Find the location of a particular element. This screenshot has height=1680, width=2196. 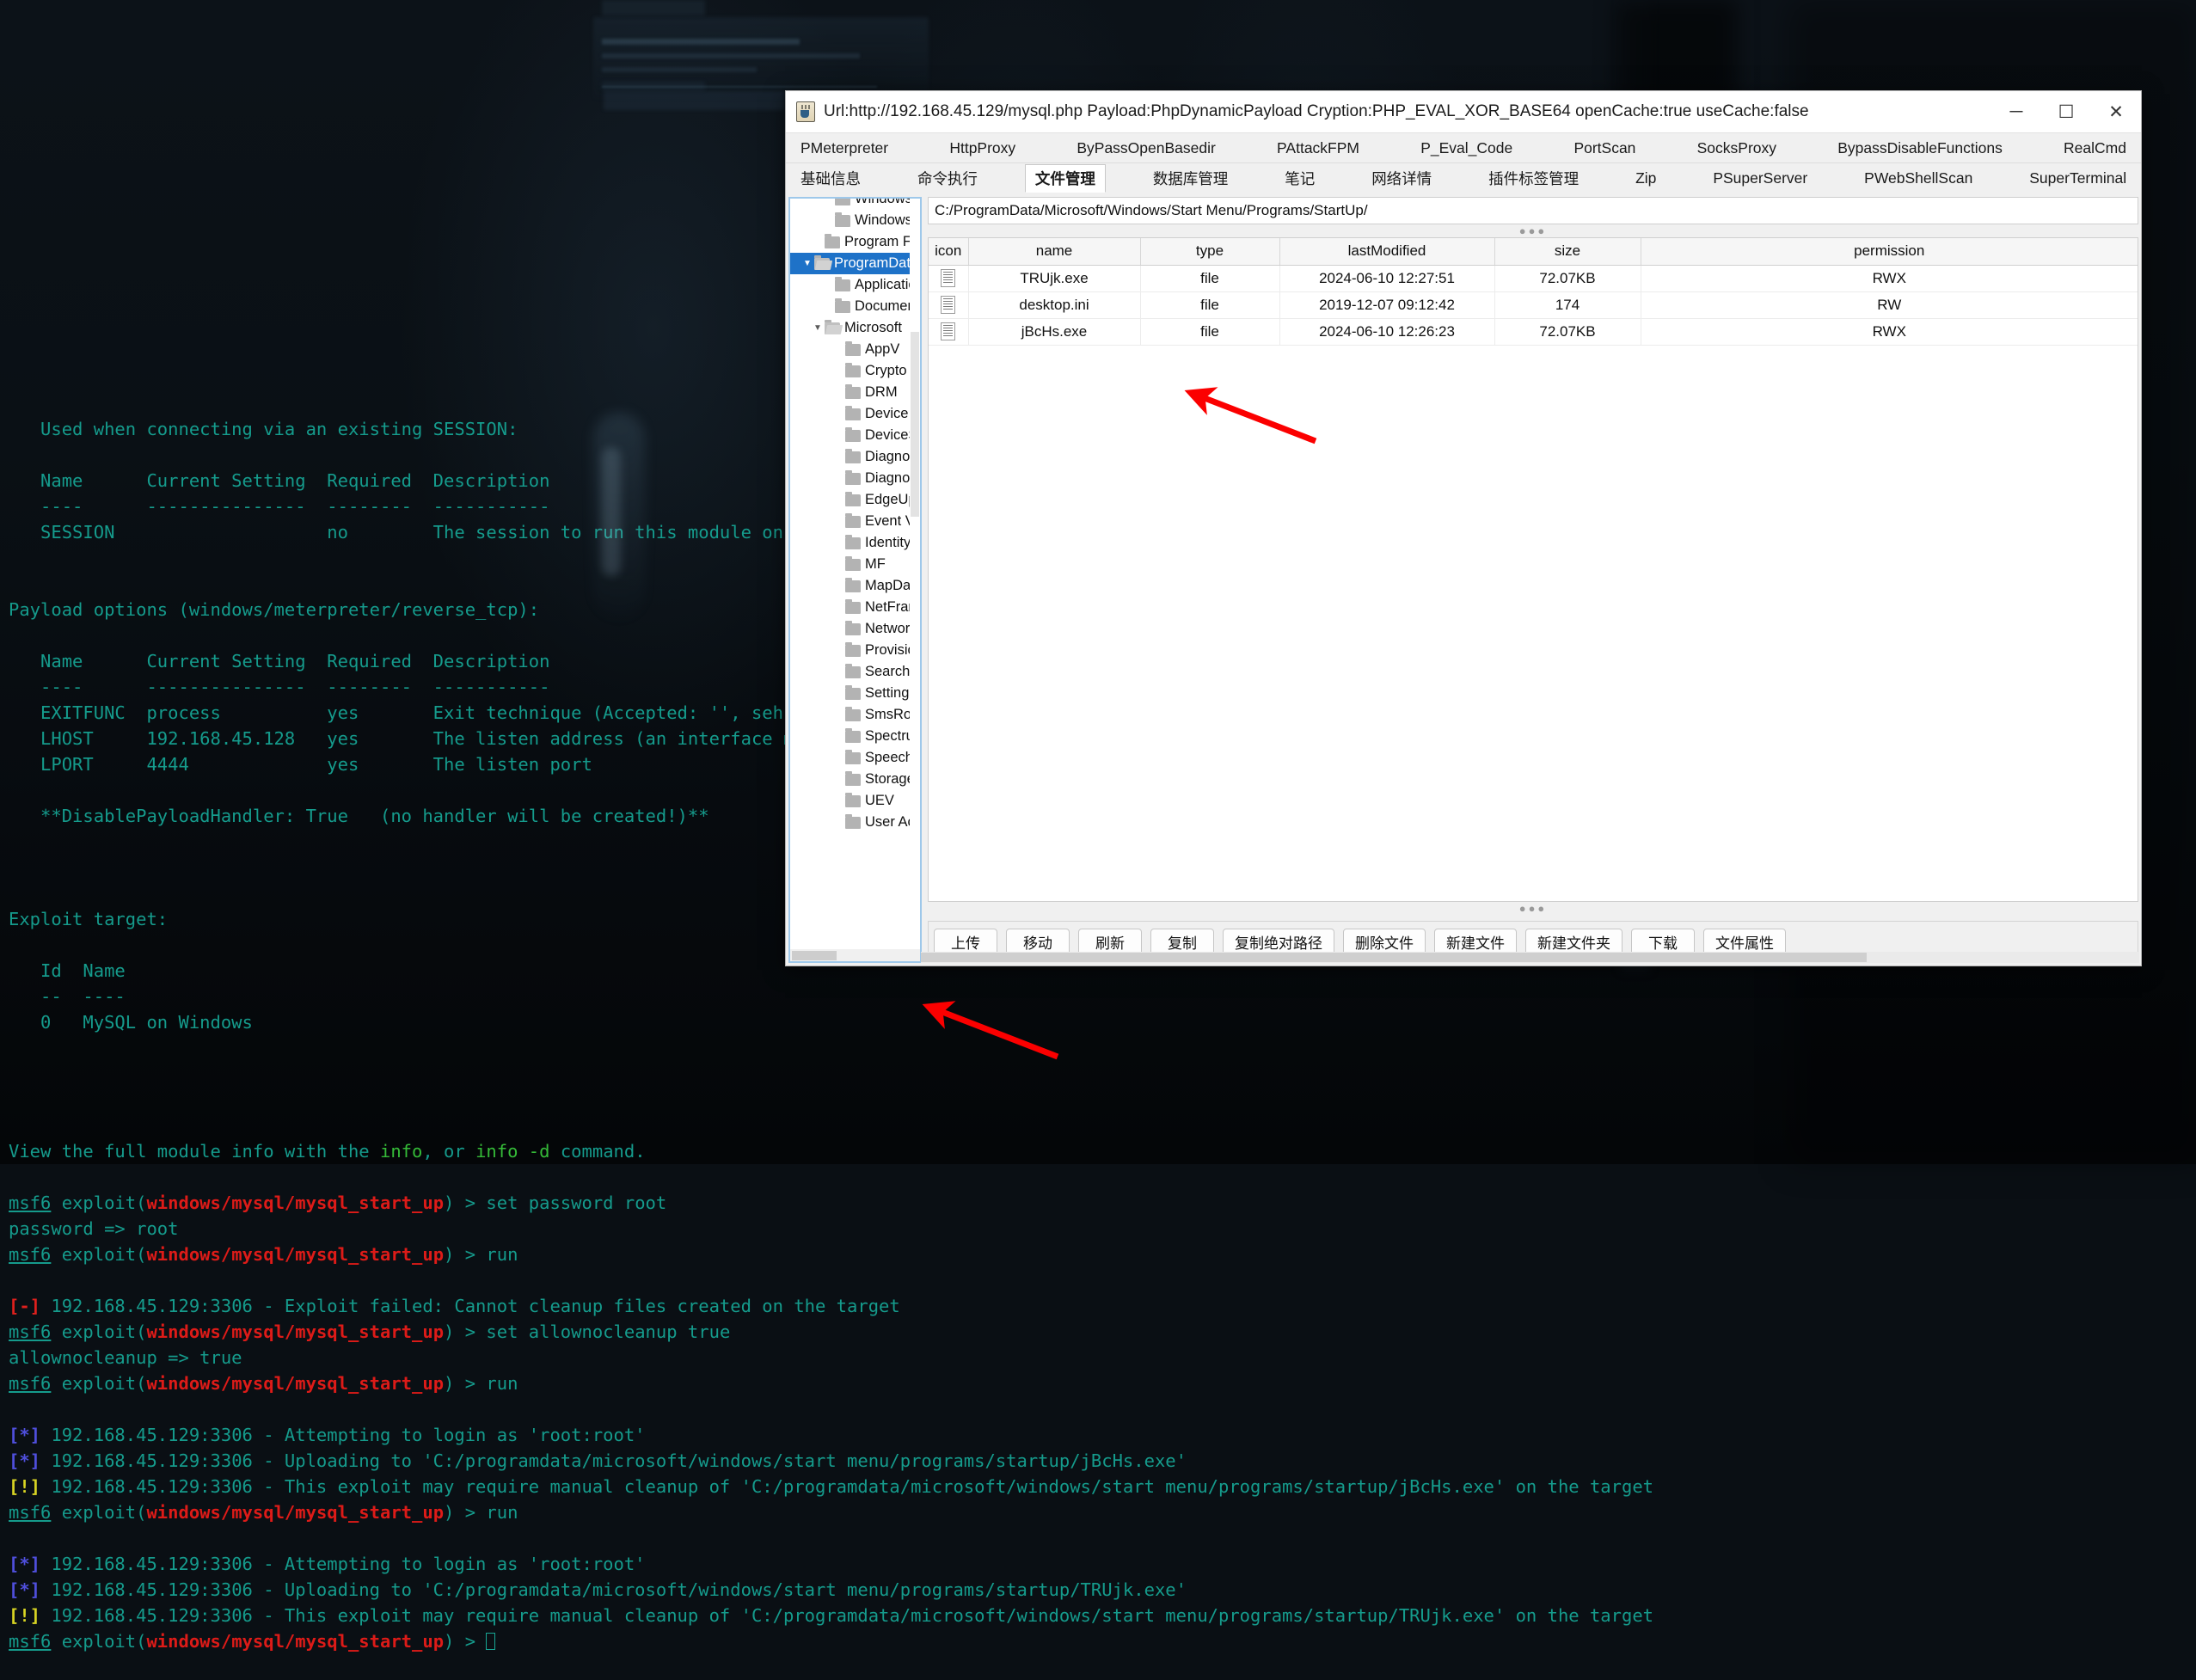

tree-node-mf: MF is located at coordinates (855, 565).